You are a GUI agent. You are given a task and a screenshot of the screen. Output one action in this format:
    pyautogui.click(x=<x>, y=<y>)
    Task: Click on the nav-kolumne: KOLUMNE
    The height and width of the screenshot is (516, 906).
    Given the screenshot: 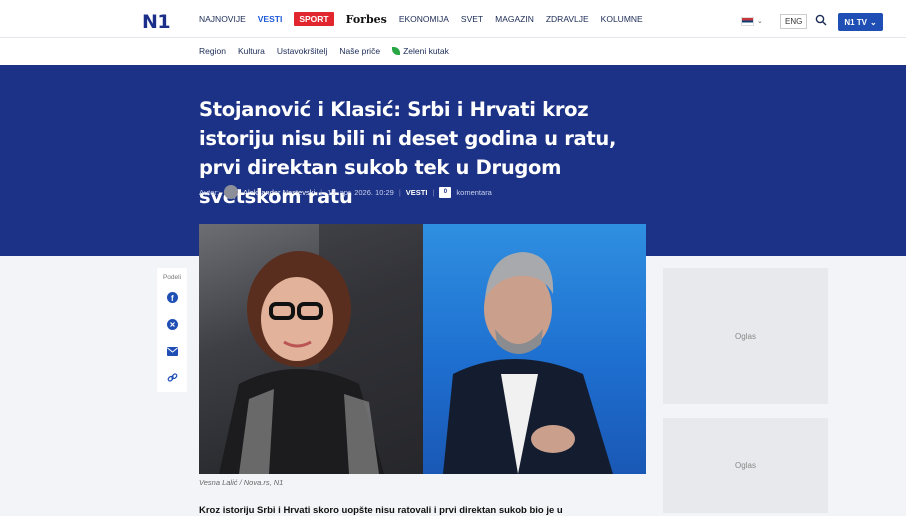 What is the action you would take?
    pyautogui.click(x=622, y=19)
    